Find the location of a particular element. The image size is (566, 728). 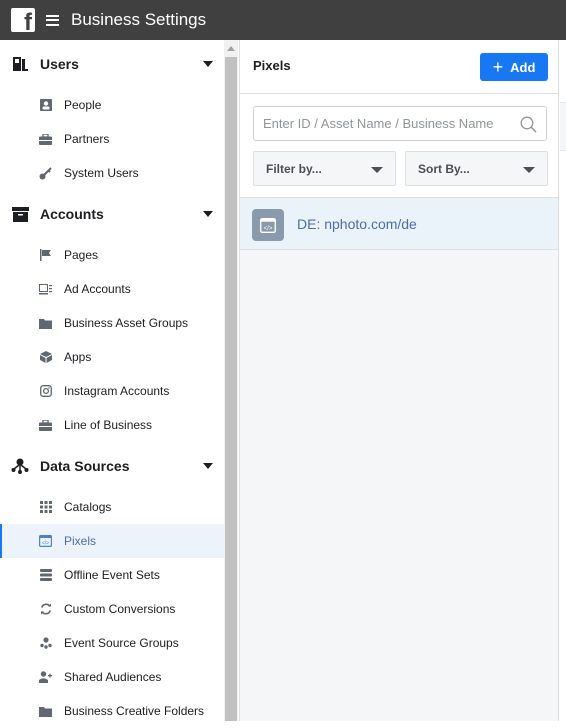

sidebar-item-custom-conversions: Custom Conversions is located at coordinates (112, 609).